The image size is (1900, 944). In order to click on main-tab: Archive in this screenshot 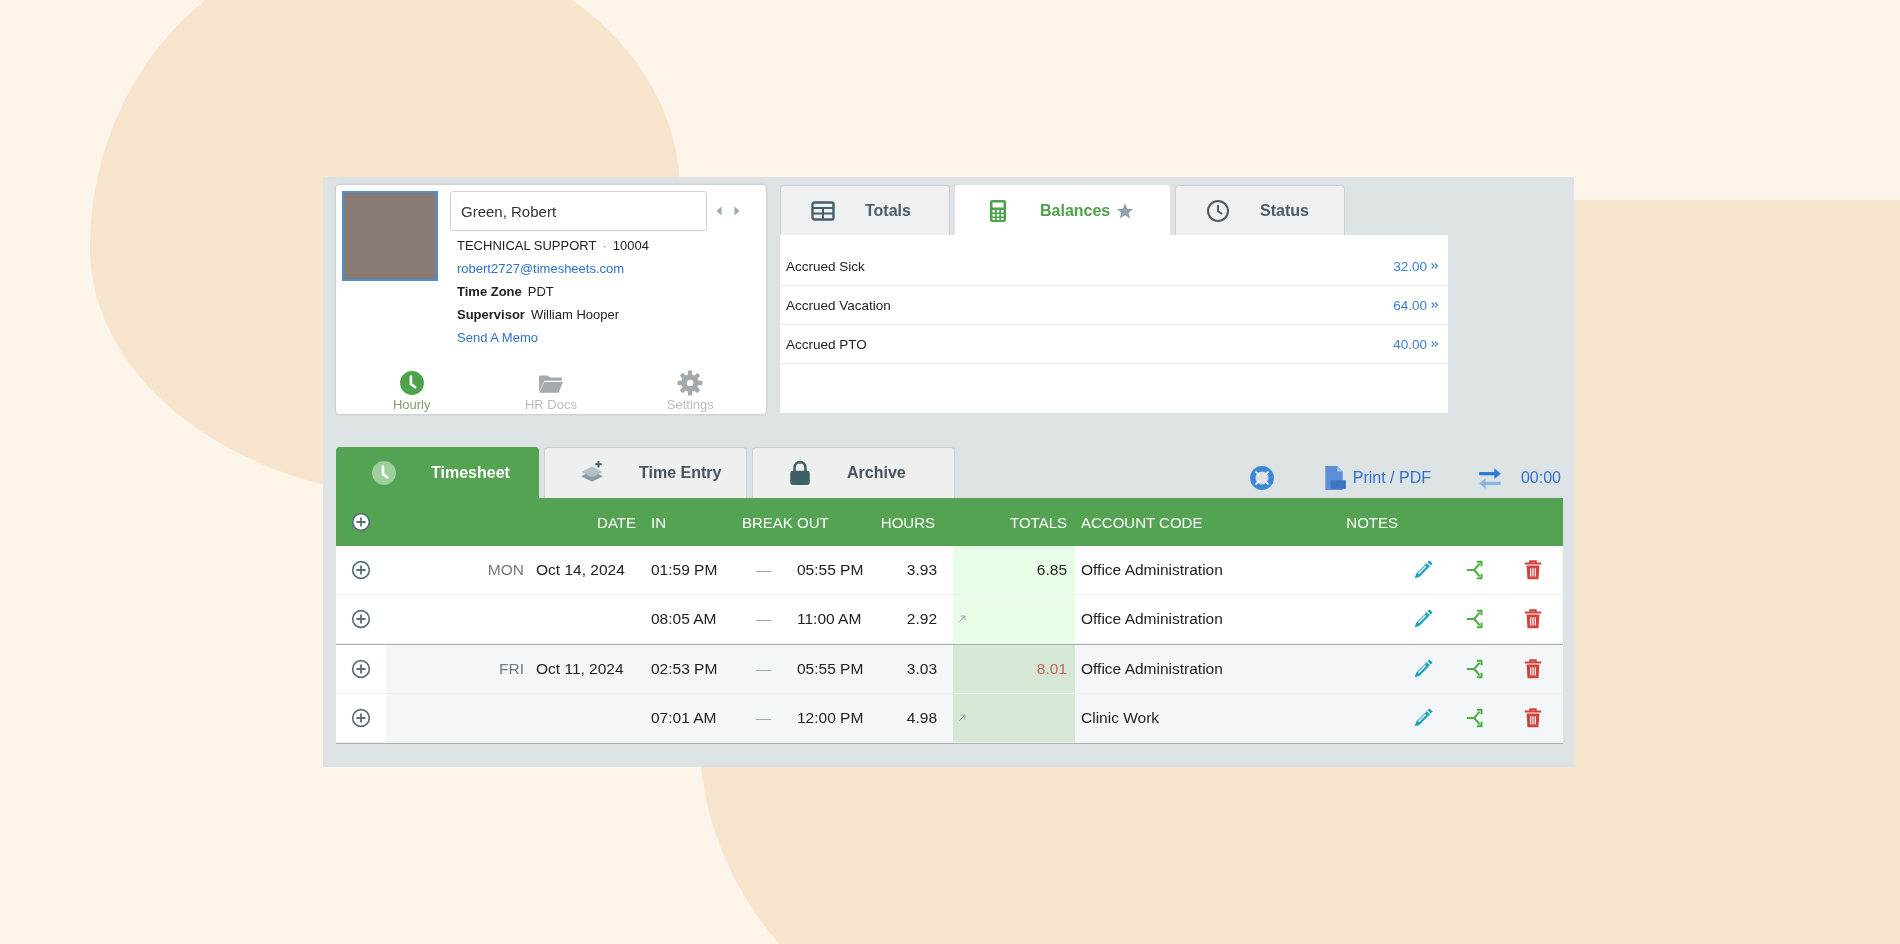, I will do `click(853, 472)`.